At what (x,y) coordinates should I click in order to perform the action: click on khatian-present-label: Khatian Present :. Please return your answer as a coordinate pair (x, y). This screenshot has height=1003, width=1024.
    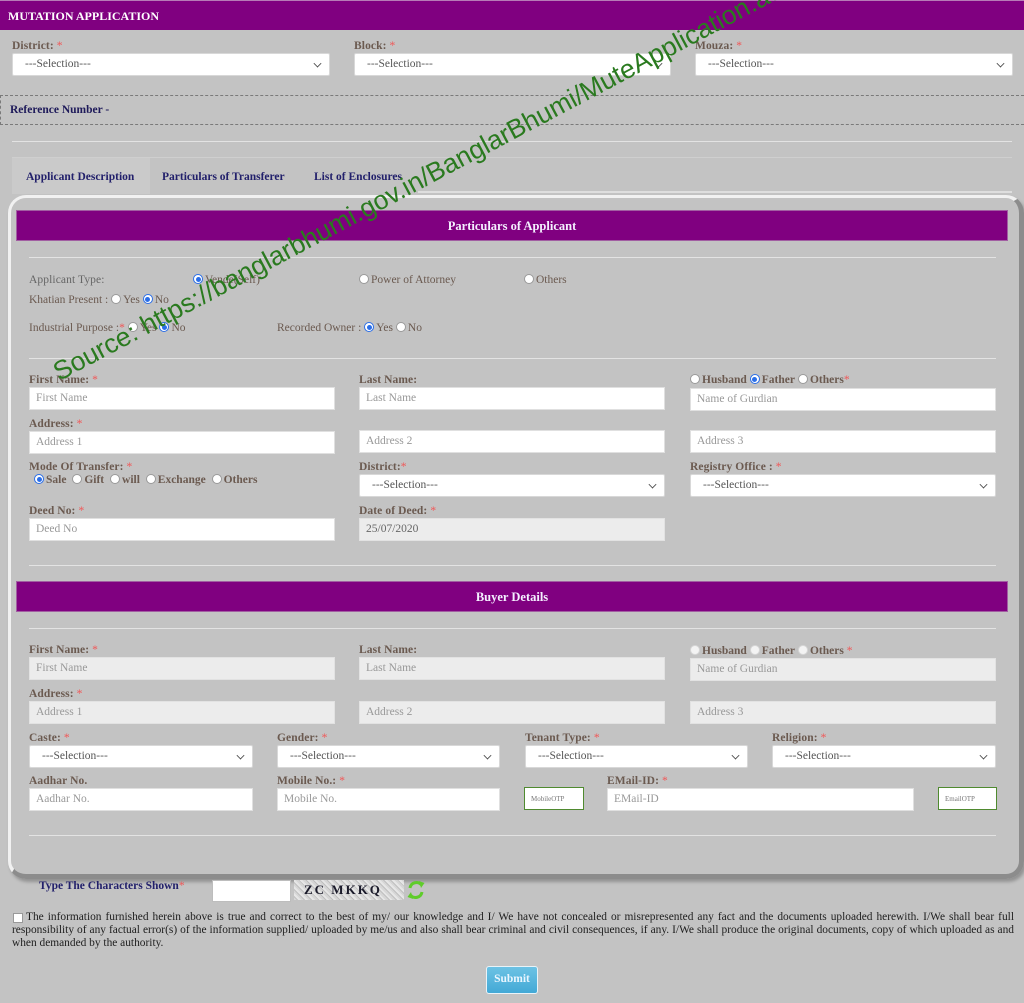
    Looking at the image, I should click on (69, 300).